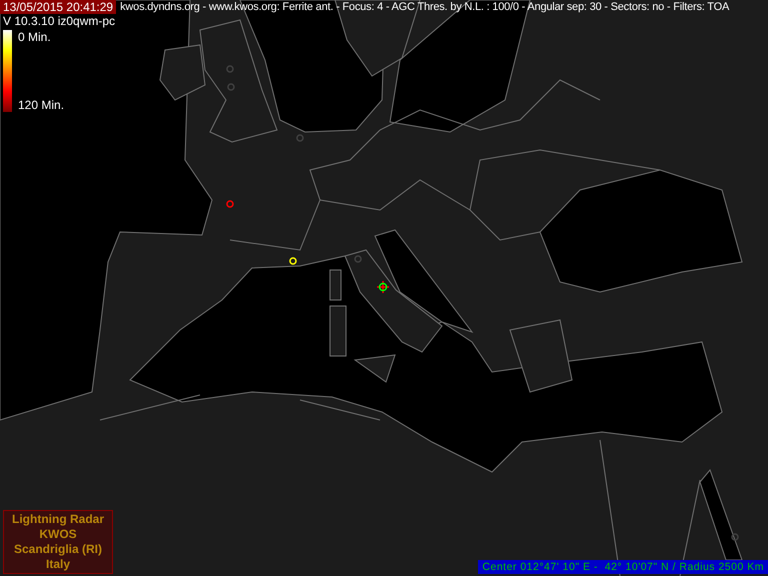 The image size is (768, 576). What do you see at coordinates (41, 105) in the screenshot?
I see `legend-label: 120 Min.` at bounding box center [41, 105].